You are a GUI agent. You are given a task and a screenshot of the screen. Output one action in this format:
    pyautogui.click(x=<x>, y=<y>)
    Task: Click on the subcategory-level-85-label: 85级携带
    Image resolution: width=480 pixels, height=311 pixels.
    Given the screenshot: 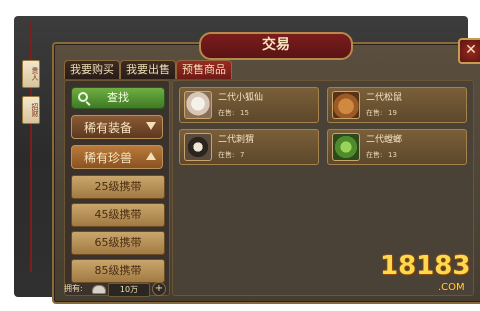 What is the action you would take?
    pyautogui.click(x=118, y=270)
    